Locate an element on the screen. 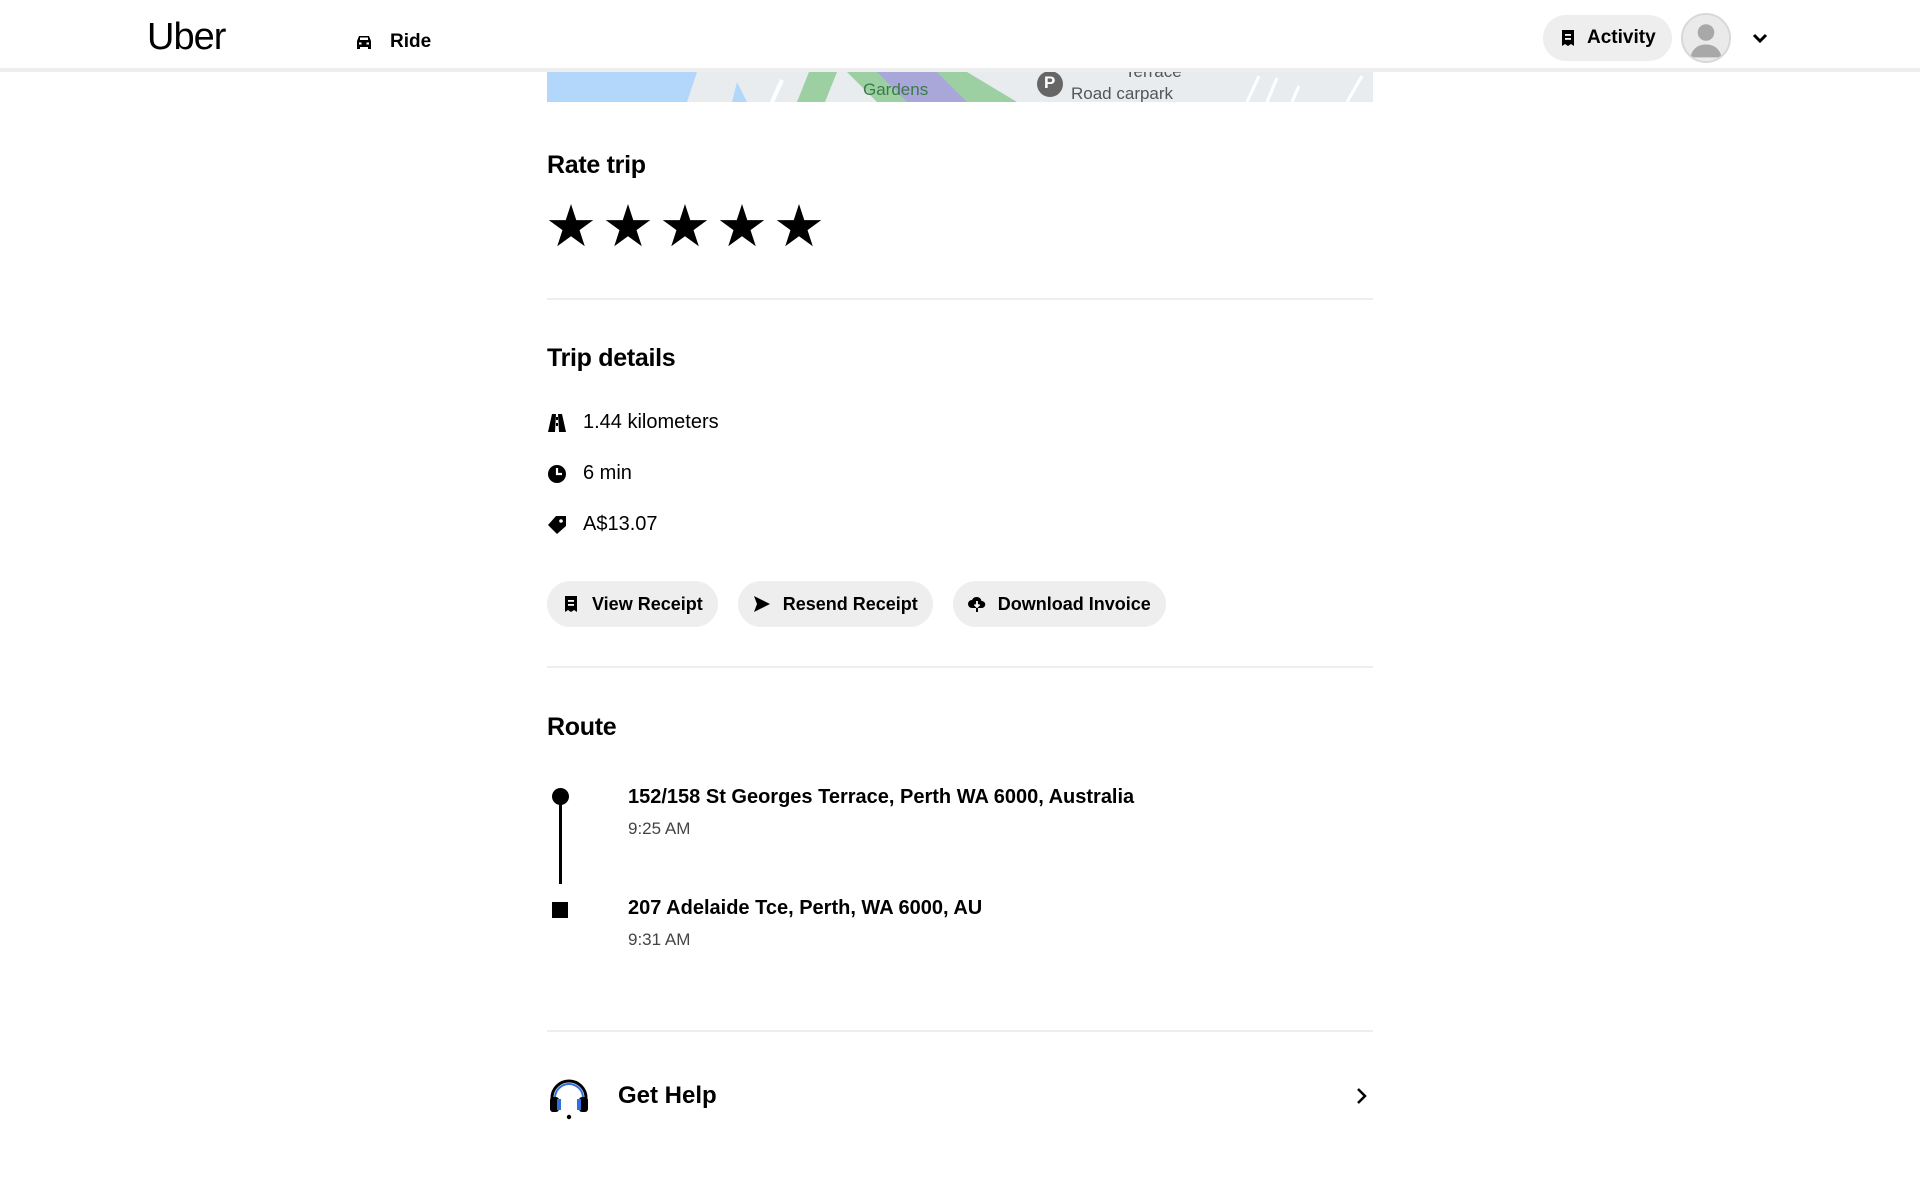 The image size is (1920, 1200). rate-trip-title: Rate trip is located at coordinates (596, 165).